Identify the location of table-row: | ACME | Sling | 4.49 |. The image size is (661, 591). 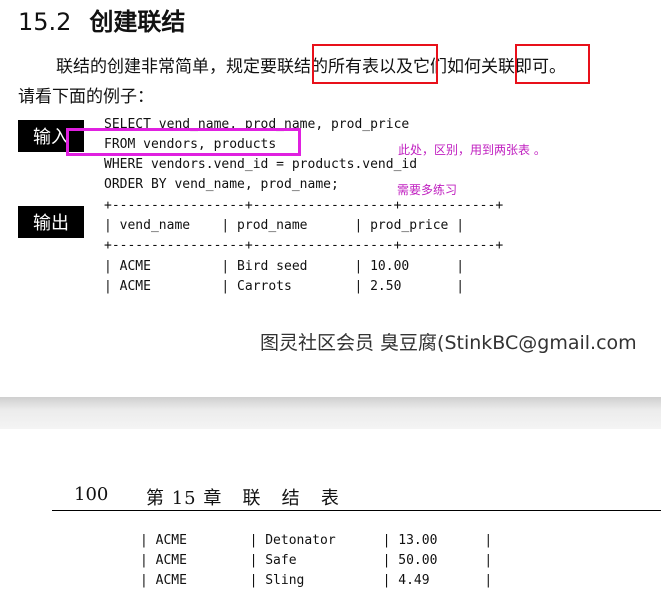
(316, 580).